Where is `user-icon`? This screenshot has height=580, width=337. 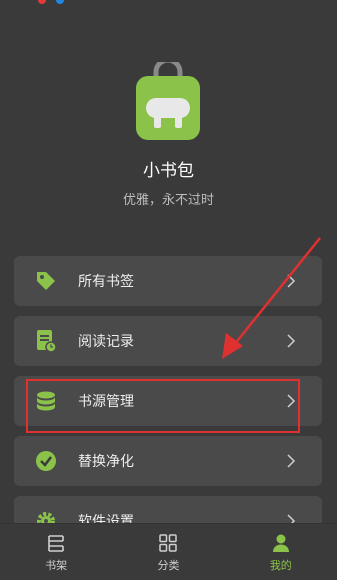 user-icon is located at coordinates (281, 543).